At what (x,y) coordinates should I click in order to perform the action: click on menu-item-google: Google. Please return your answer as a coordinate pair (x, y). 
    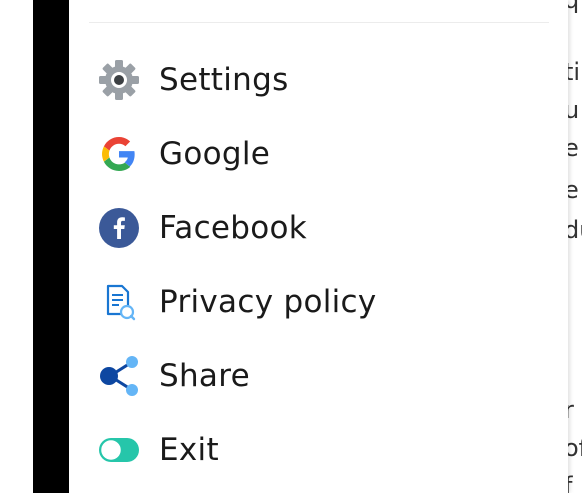
    Looking at the image, I should click on (317, 154).